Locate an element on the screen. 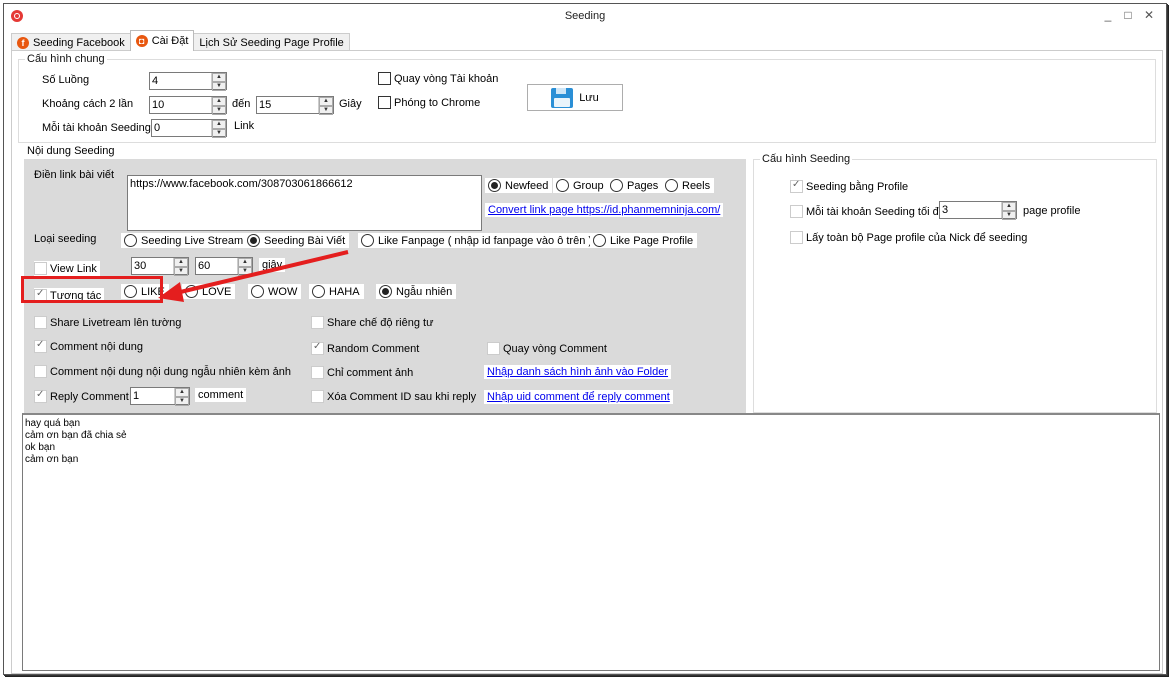  reply-count-stepper: ▲▼ is located at coordinates (160, 396).